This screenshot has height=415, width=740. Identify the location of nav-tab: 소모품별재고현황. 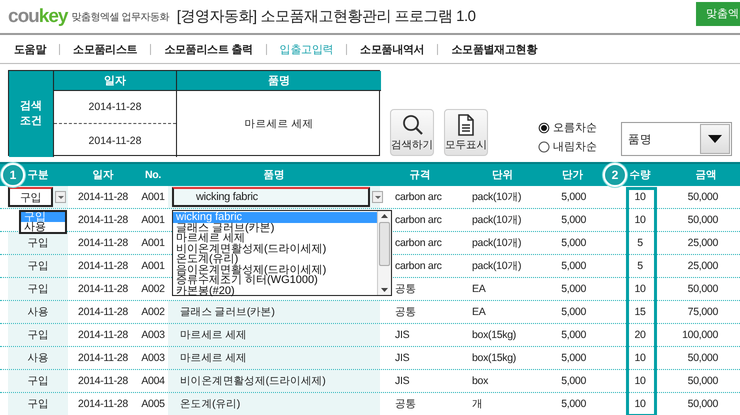
(494, 49).